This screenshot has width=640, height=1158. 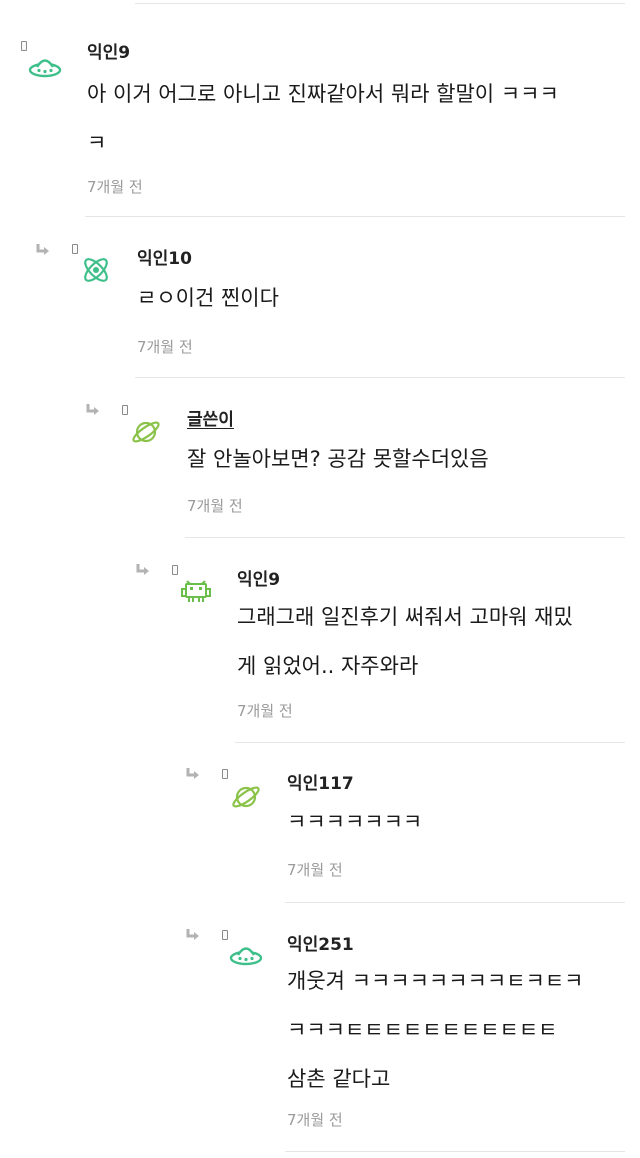 I want to click on comment-author: 글쓴이, so click(x=210, y=417).